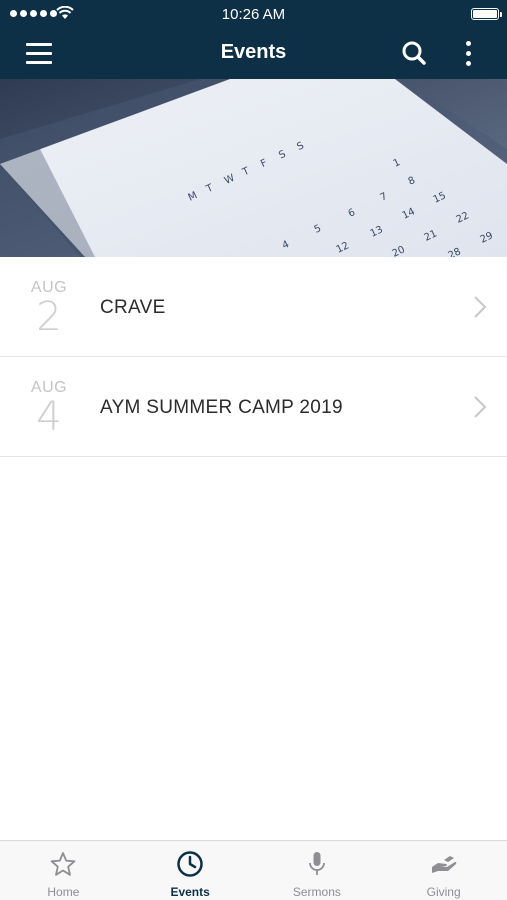 This screenshot has height=900, width=507. I want to click on event-day: 4, so click(49, 417).